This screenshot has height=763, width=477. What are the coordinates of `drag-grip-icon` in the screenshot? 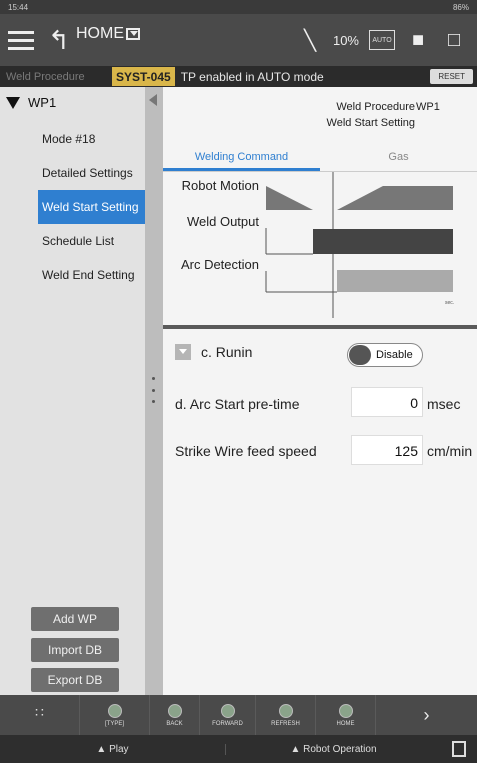 It's located at (153, 390).